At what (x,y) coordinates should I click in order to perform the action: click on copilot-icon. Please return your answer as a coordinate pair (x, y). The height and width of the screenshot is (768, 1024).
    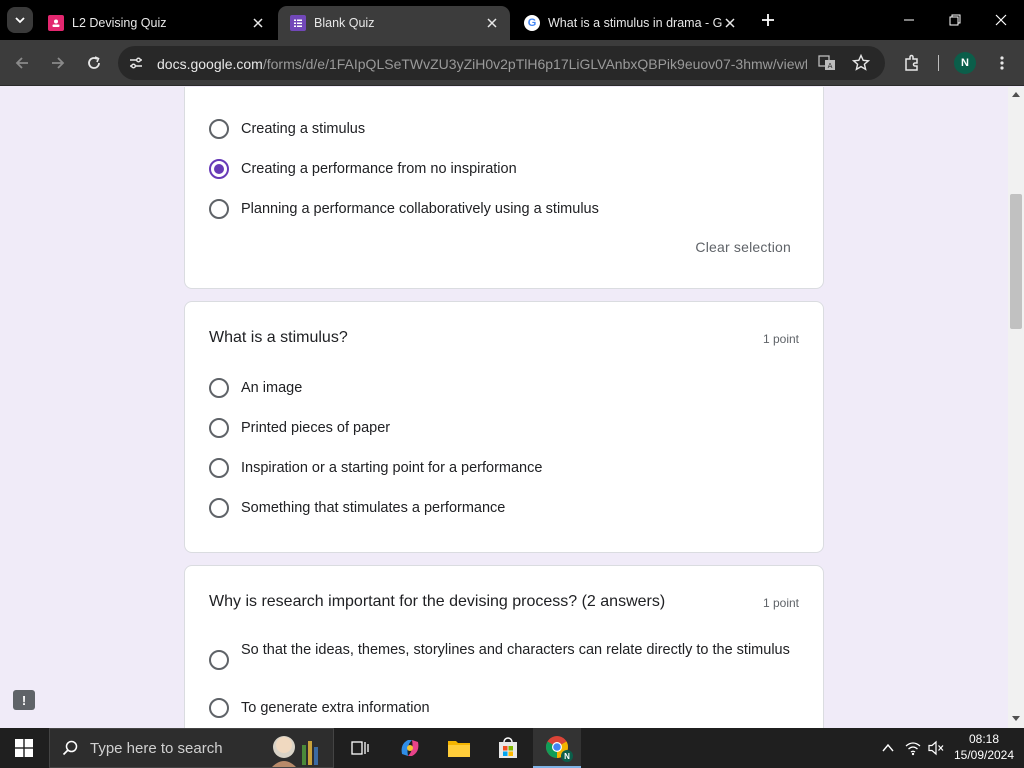
    Looking at the image, I should click on (410, 748).